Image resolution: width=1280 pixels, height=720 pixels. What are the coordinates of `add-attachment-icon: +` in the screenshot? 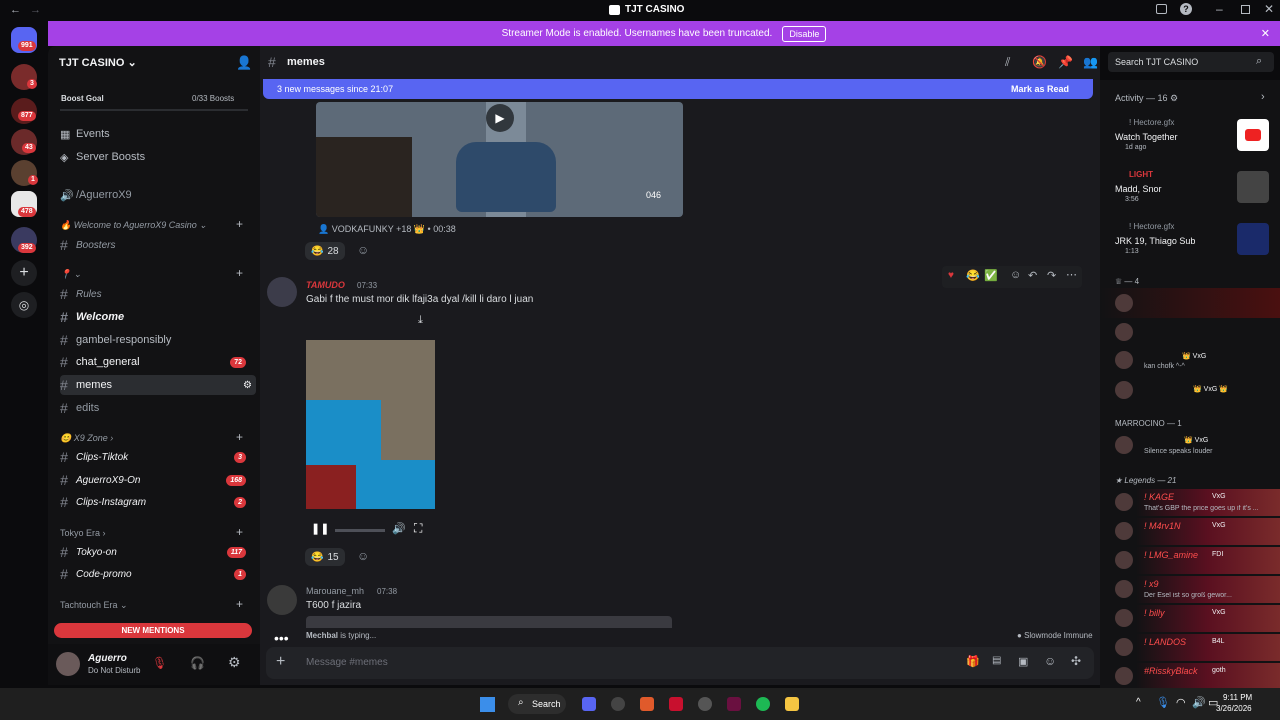 It's located at (280, 662).